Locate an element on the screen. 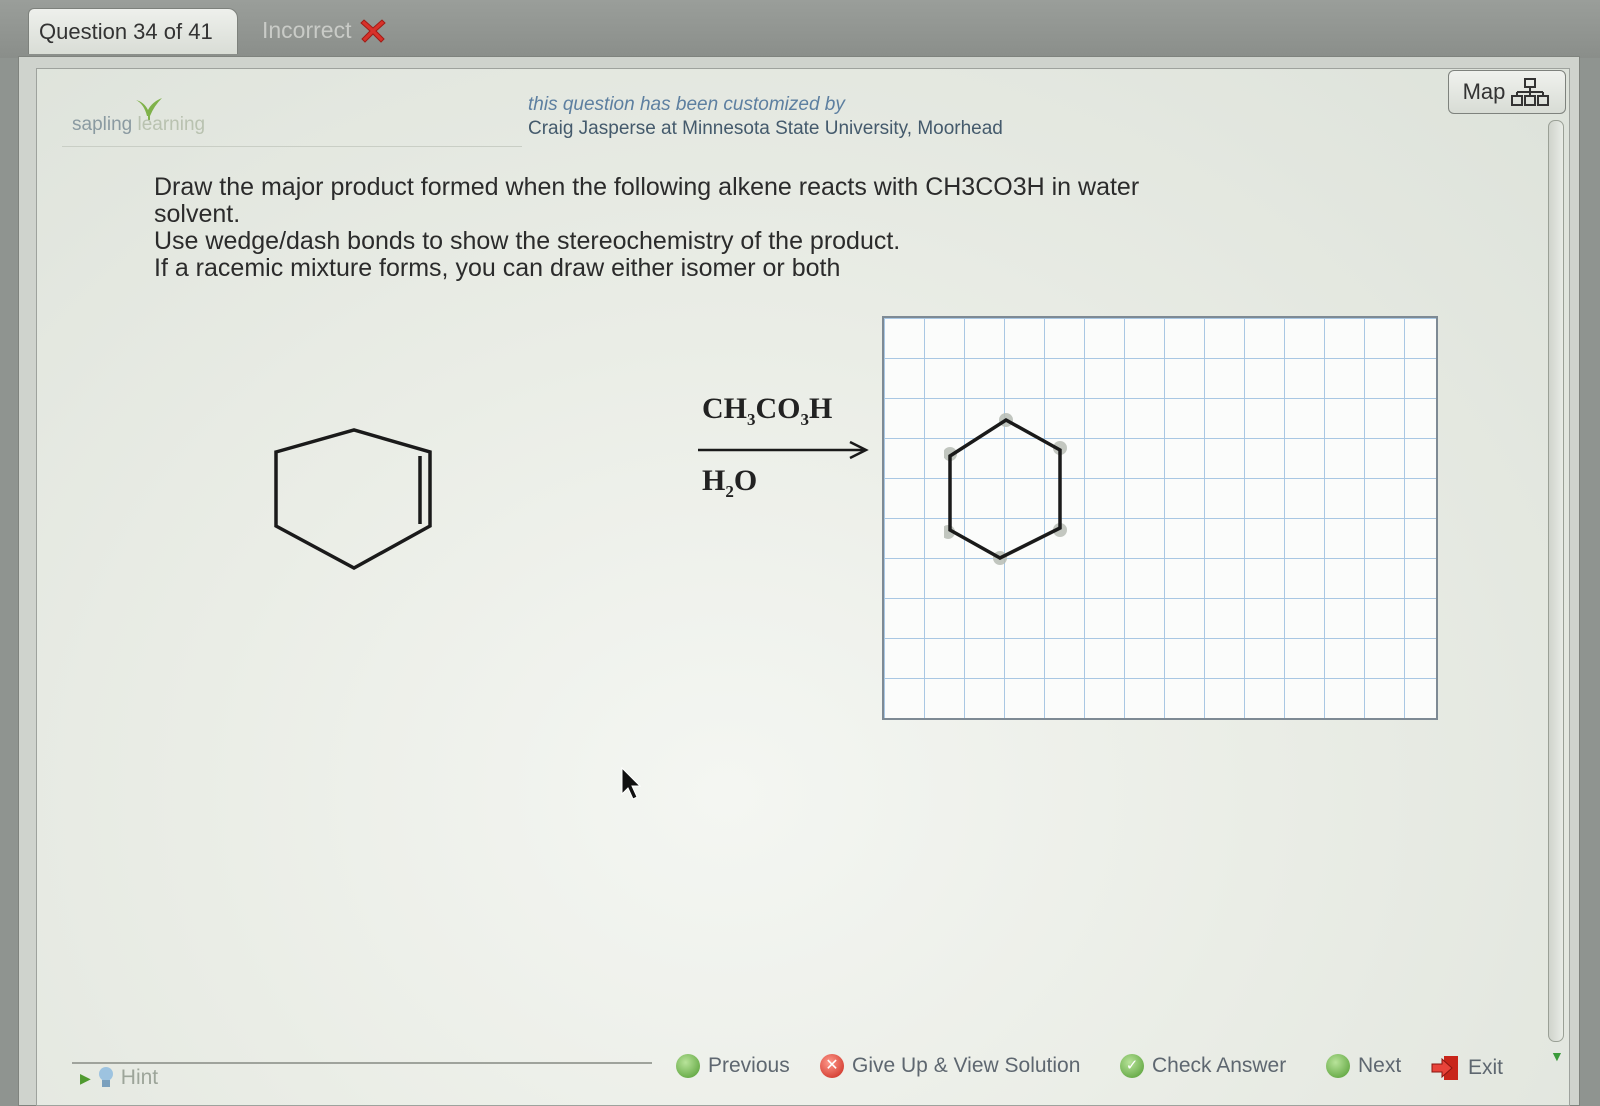  red-x-icon is located at coordinates (373, 31).